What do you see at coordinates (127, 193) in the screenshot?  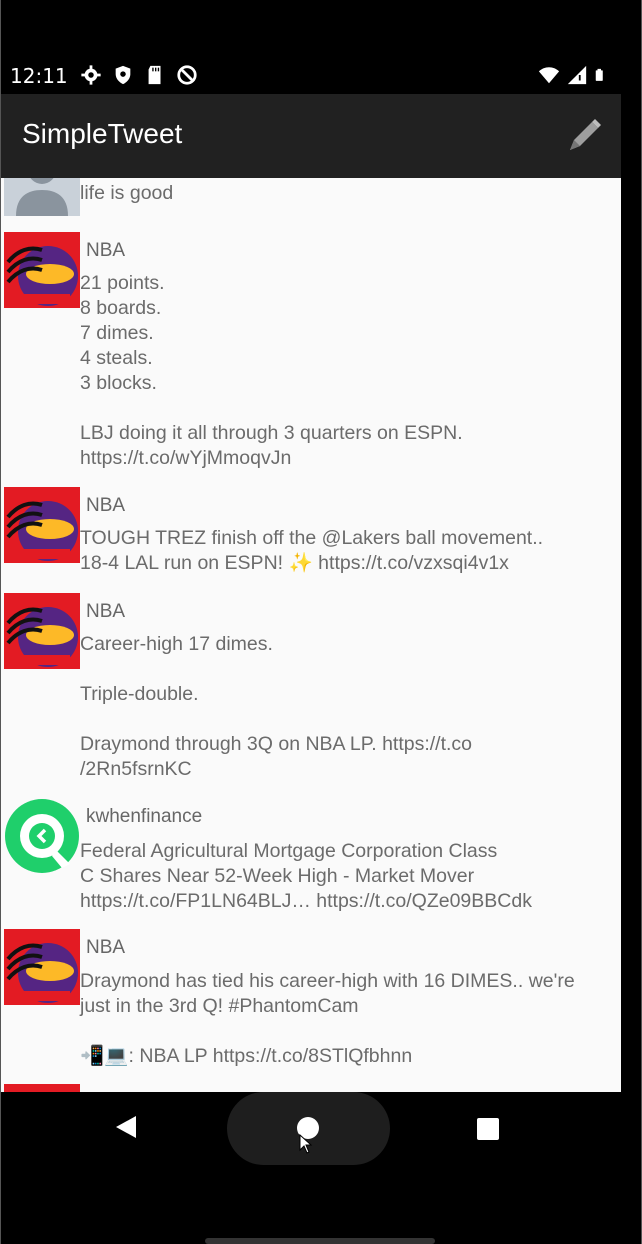 I see `tweet-body: life is good` at bounding box center [127, 193].